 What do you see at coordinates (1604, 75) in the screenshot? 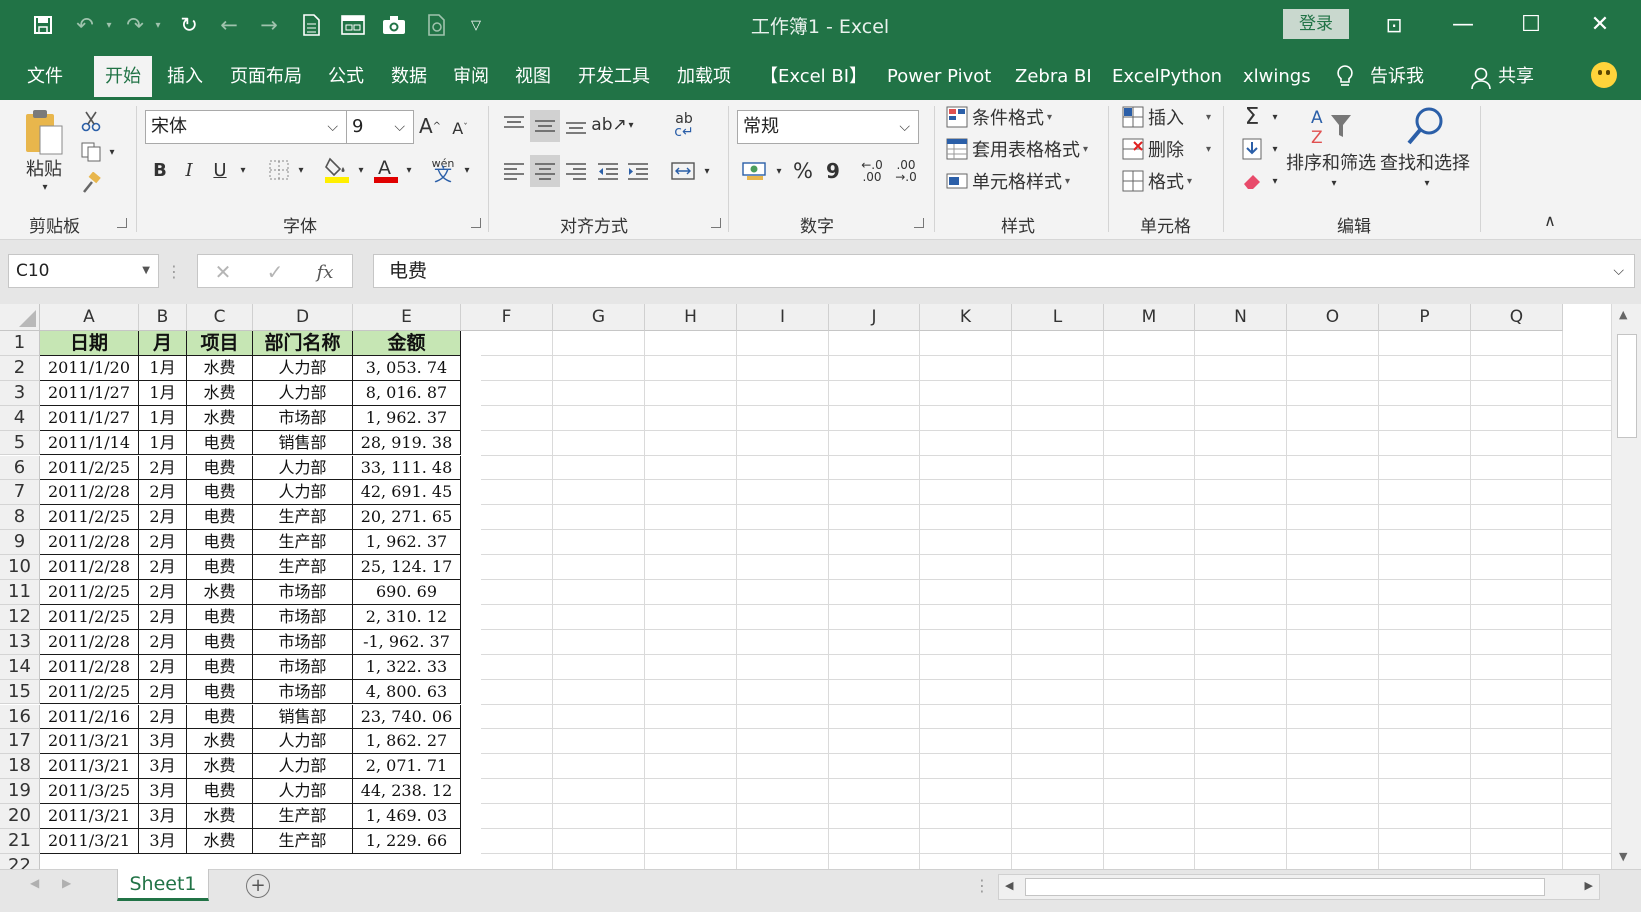
I see `feedback-smiley-icon` at bounding box center [1604, 75].